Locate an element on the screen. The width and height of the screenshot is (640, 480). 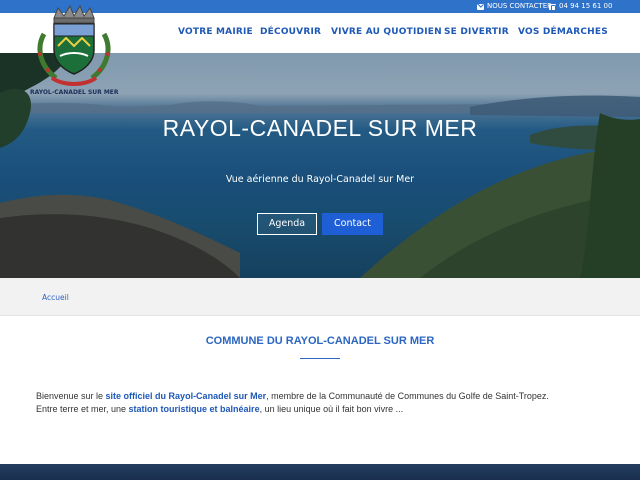
nav-item-vos-demarches: VOS DÉMARCHES is located at coordinates (563, 32).